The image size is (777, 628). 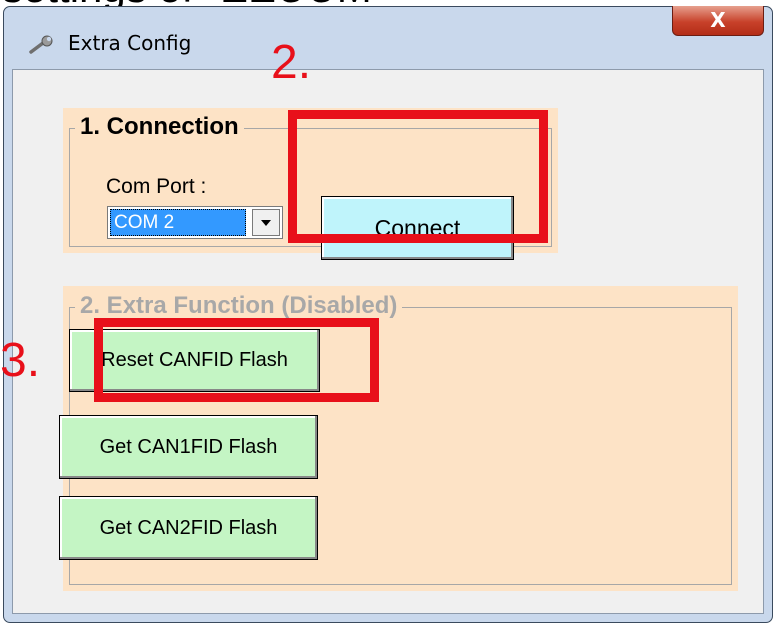 I want to click on close-icon: X, so click(x=717, y=20).